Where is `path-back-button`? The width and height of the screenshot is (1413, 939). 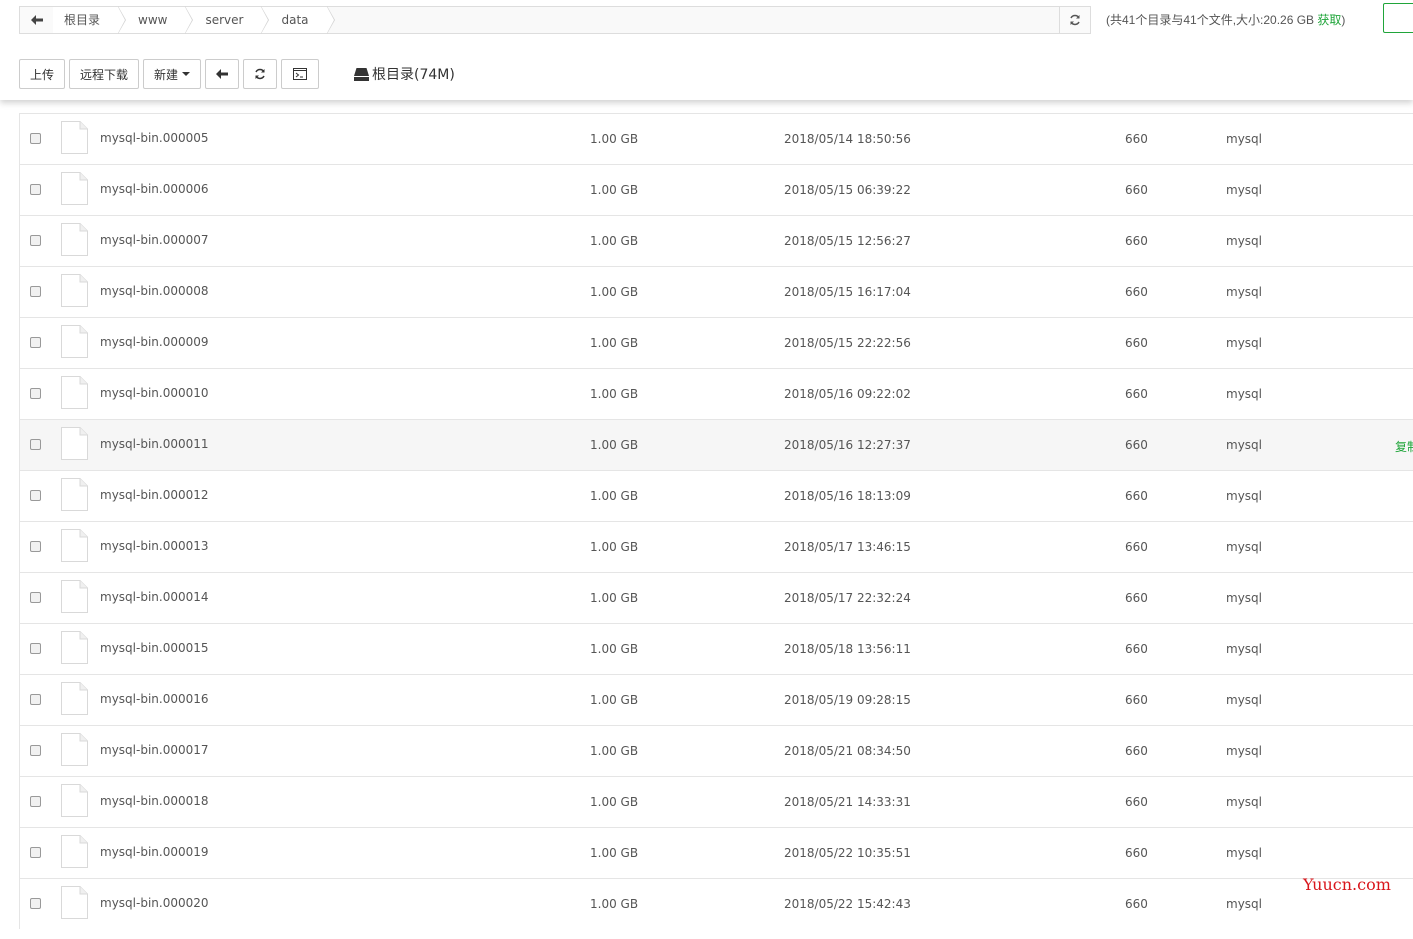 path-back-button is located at coordinates (37, 20).